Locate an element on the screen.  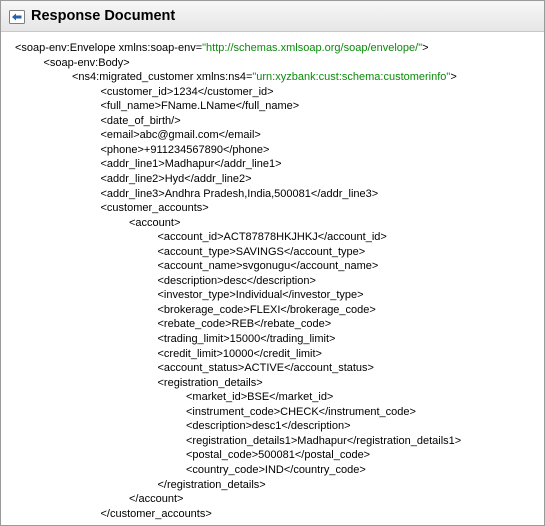
xml-tag-text: <email>abc@gmail.com</email> is located at coordinates (180, 135).